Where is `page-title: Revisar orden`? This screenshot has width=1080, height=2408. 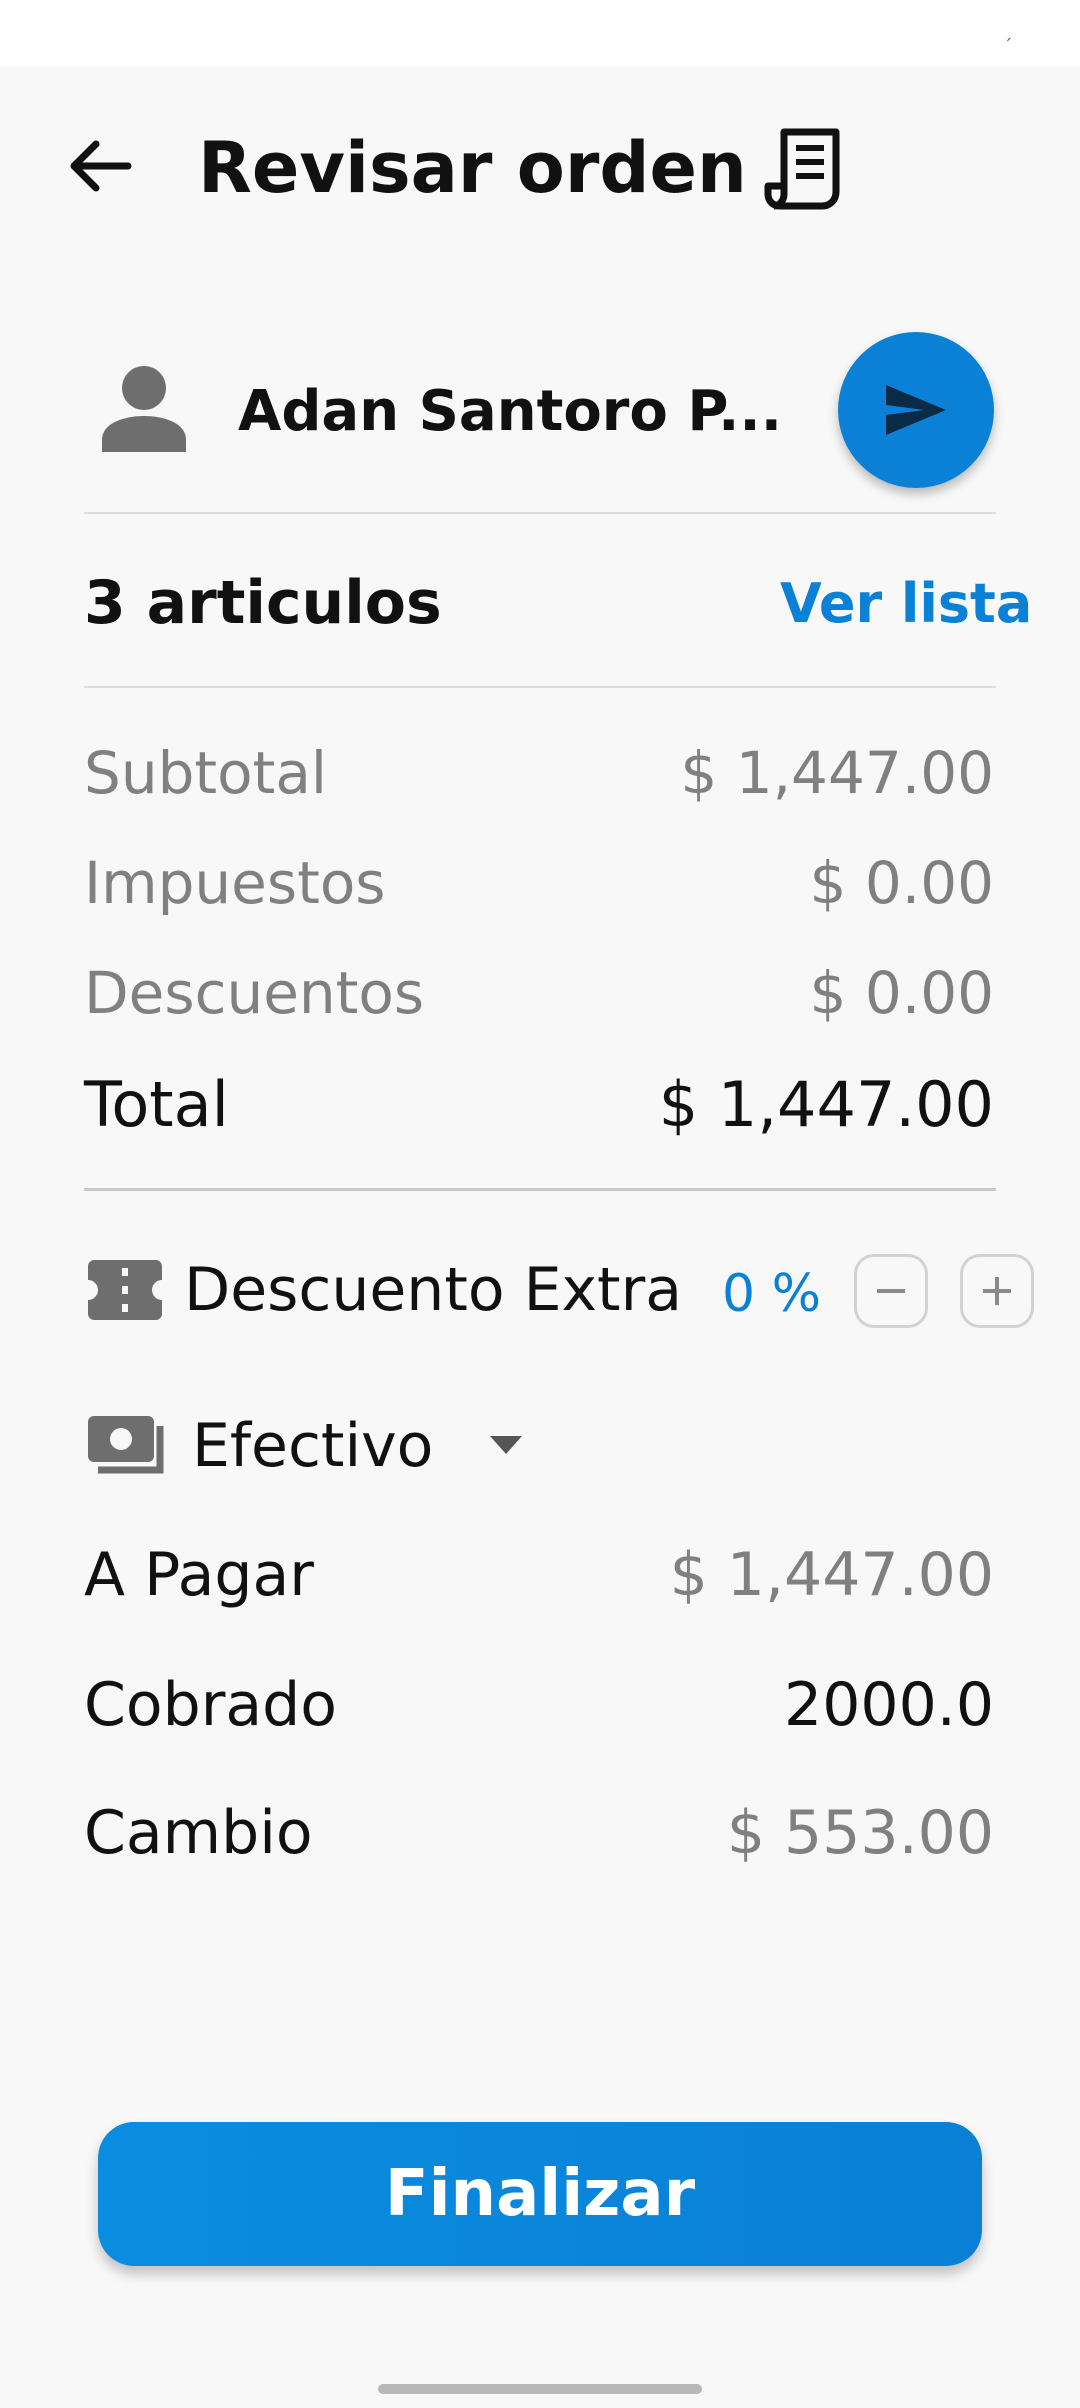 page-title: Revisar orden is located at coordinates (472, 168).